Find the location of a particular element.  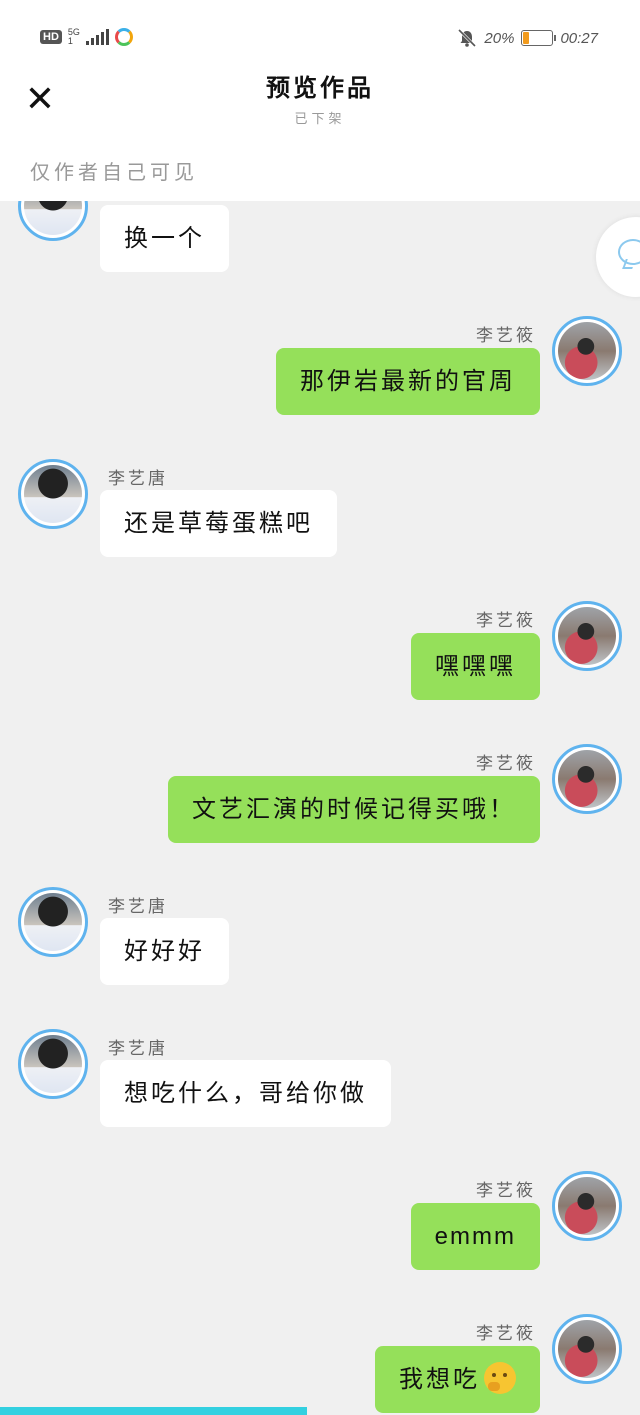

status-subtitle: 已下架 is located at coordinates (320, 119).